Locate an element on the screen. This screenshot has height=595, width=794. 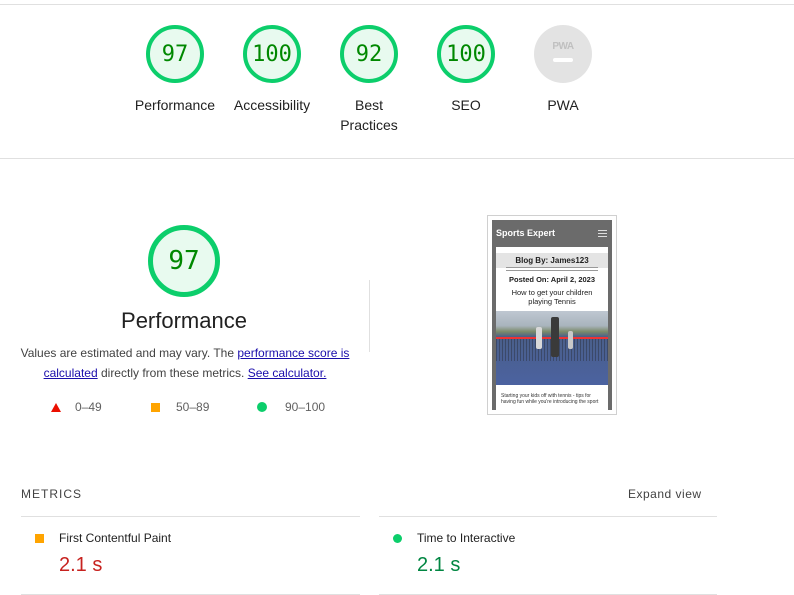
tti-label: Time to Interactive is located at coordinates (466, 538).